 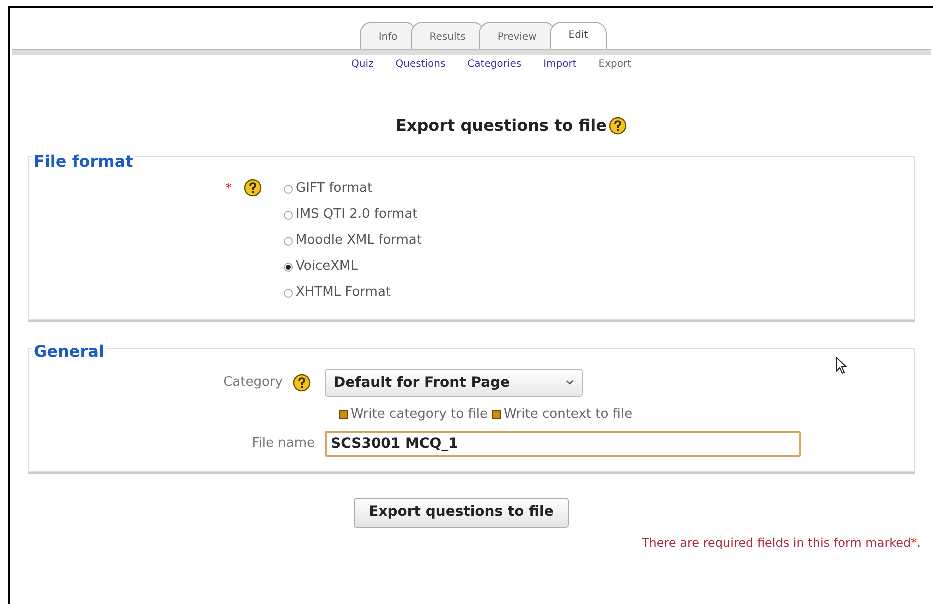 What do you see at coordinates (563, 443) in the screenshot?
I see `file-name-input: SCS3001 MCQ_1` at bounding box center [563, 443].